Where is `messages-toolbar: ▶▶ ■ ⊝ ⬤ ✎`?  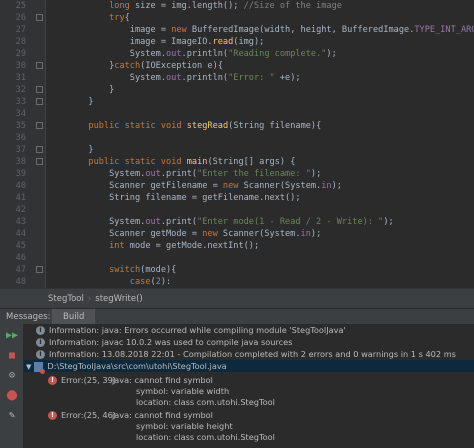
messages-toolbar: ▶▶ ■ ⊝ ⬤ ✎ is located at coordinates (12, 386).